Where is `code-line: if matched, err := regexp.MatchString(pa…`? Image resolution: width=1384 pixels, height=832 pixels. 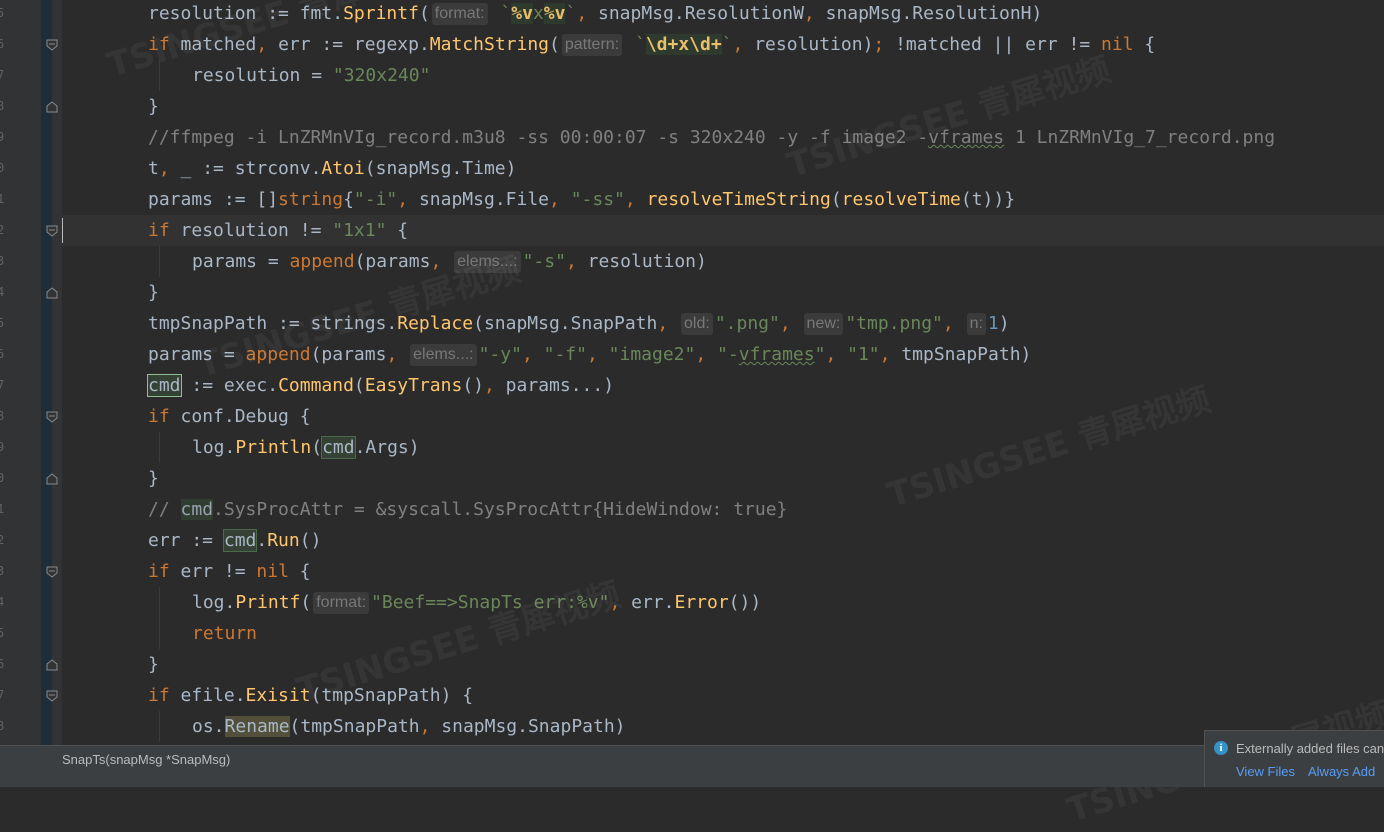
code-line: if matched, err := regexp.MatchString(pa… is located at coordinates (723, 44).